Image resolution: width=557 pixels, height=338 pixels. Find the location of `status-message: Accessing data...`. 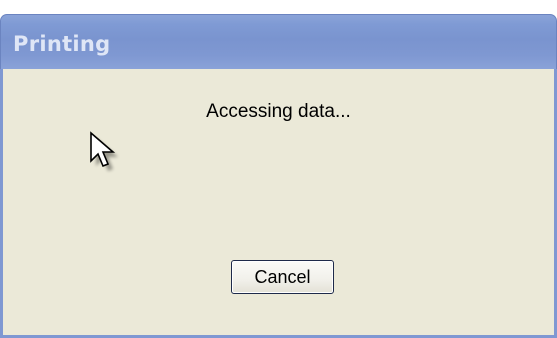

status-message: Accessing data... is located at coordinates (278, 111).